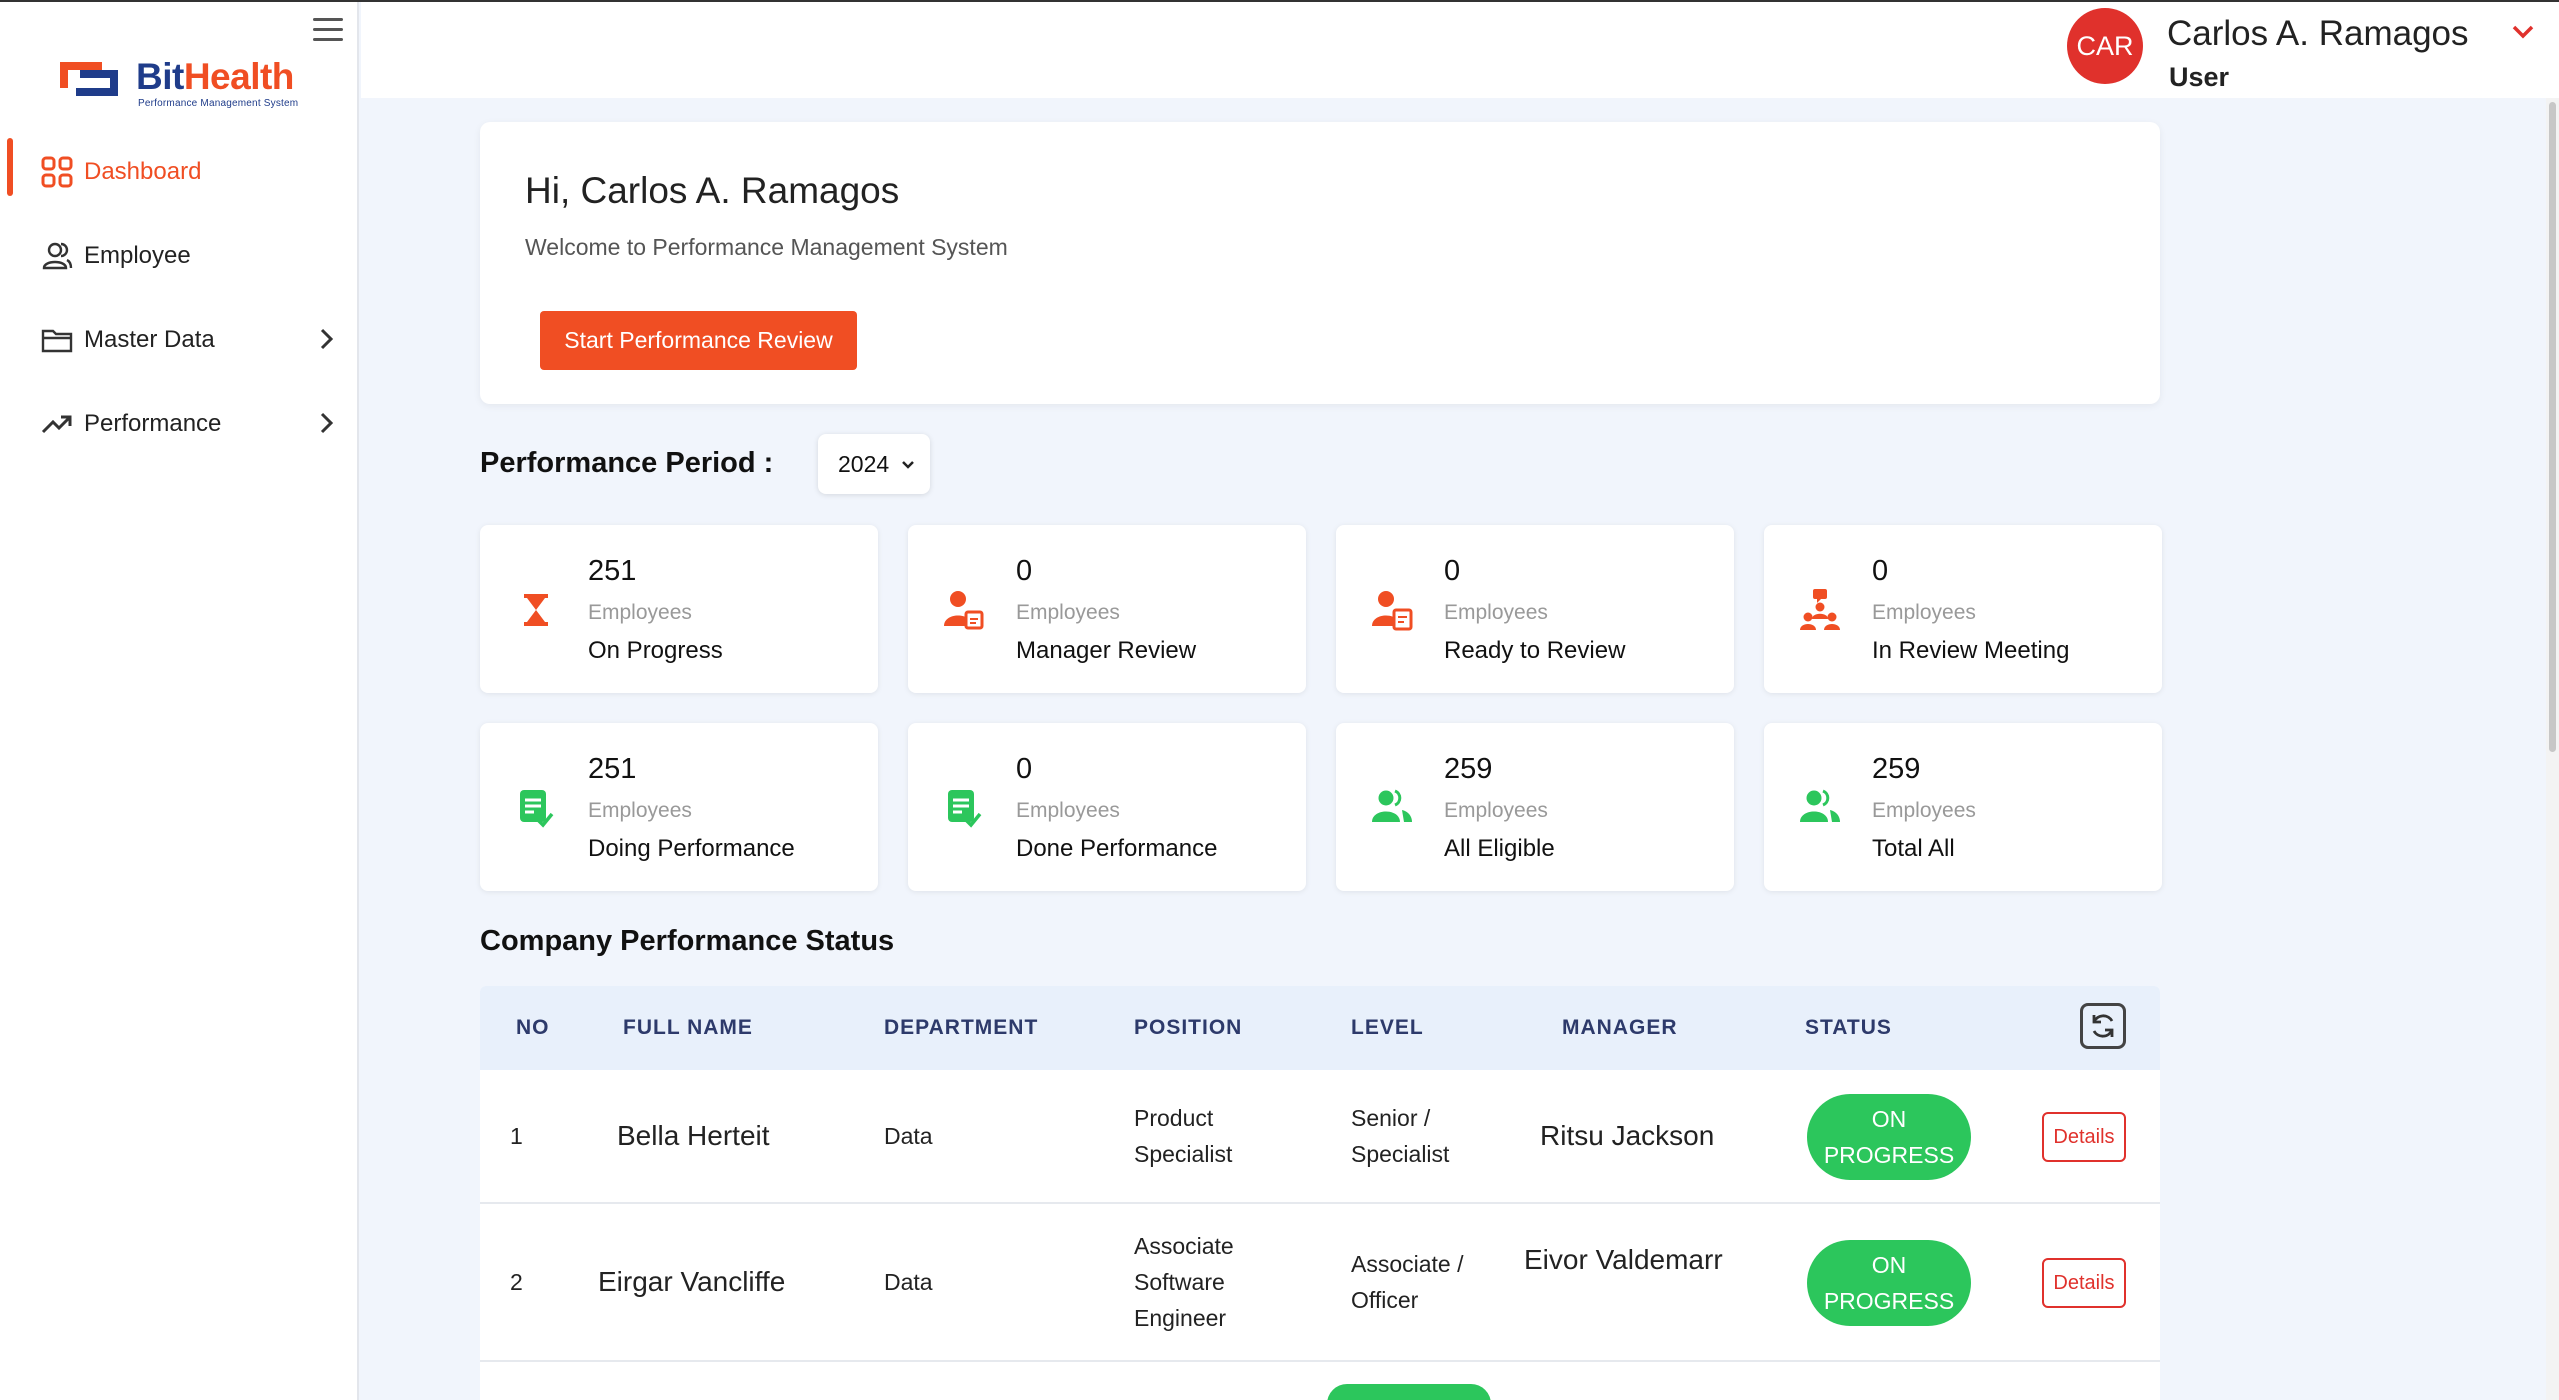 The height and width of the screenshot is (1400, 2559). I want to click on performance-period-select: 2024, so click(874, 464).